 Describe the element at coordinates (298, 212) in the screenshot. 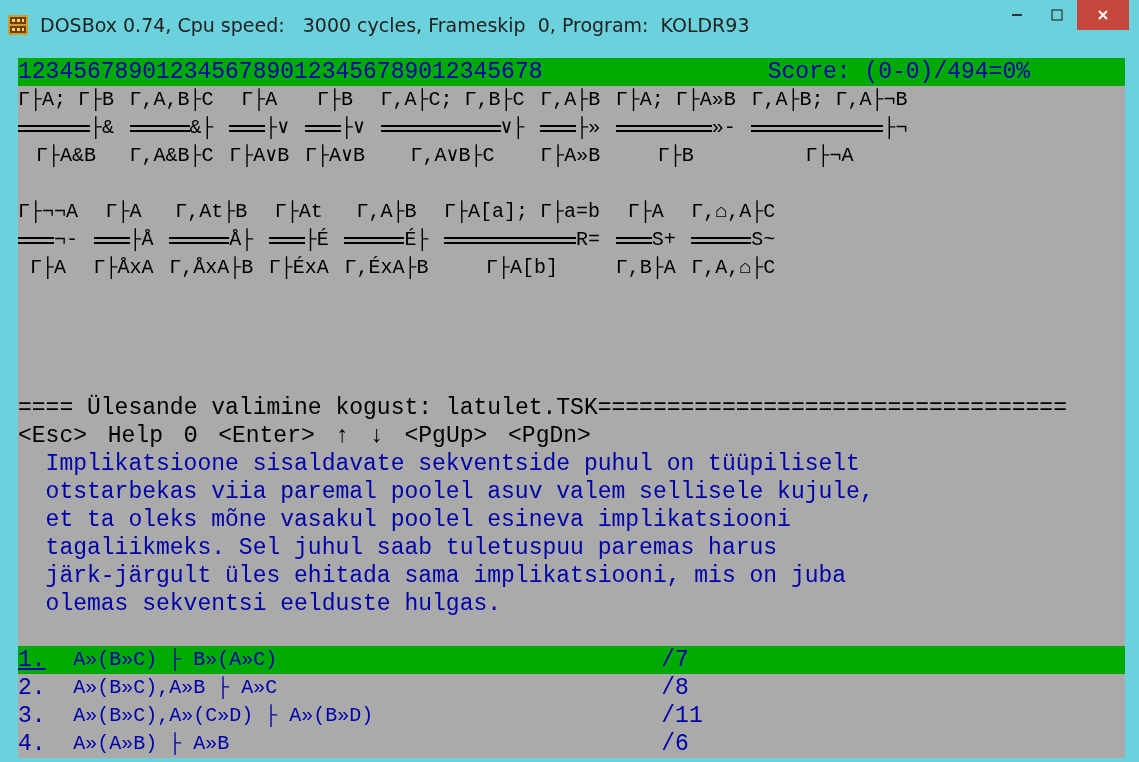

I see `rule-premises: Γ├At` at that location.